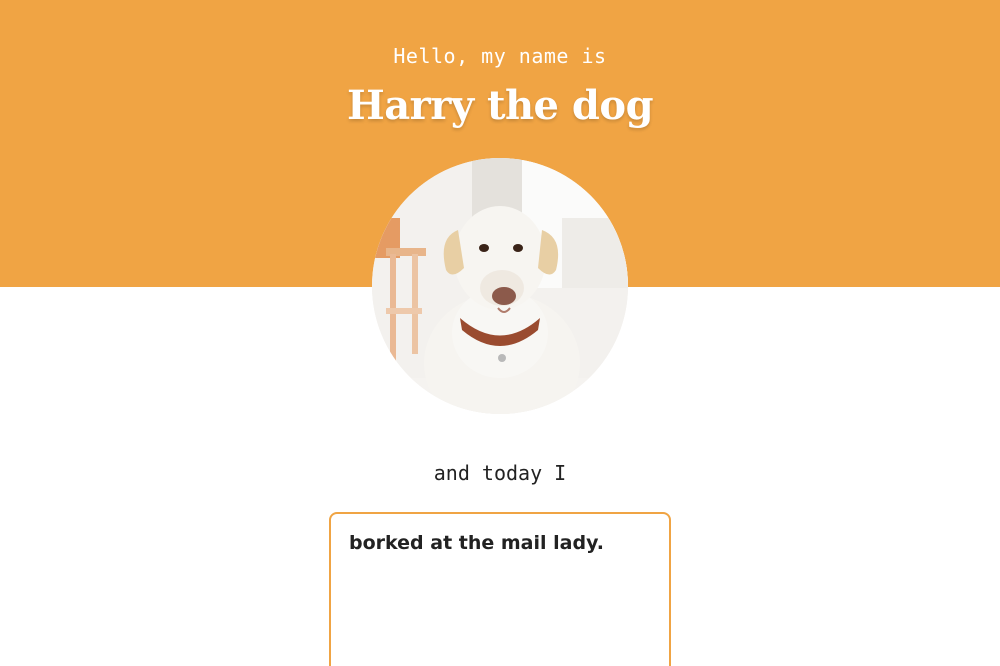 The width and height of the screenshot is (1000, 666). Describe the element at coordinates (500, 473) in the screenshot. I see `journal-prompt: and today I` at that location.